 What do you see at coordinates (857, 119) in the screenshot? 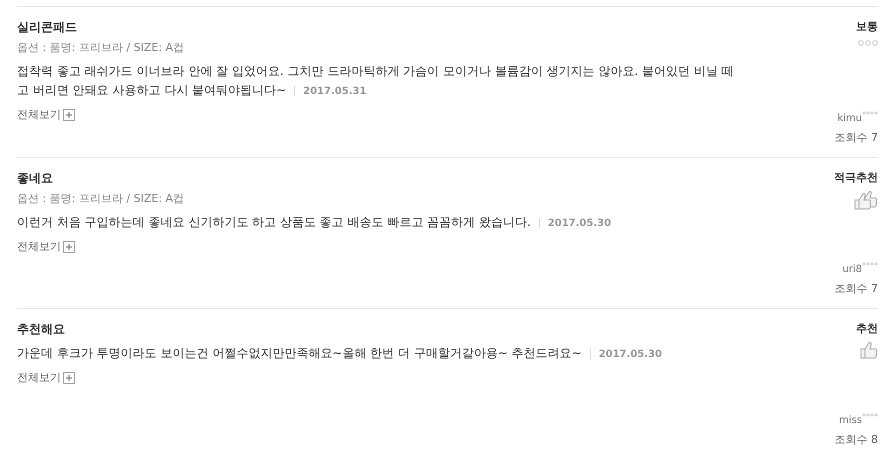
I see `username: kimu$^{****}$` at bounding box center [857, 119].